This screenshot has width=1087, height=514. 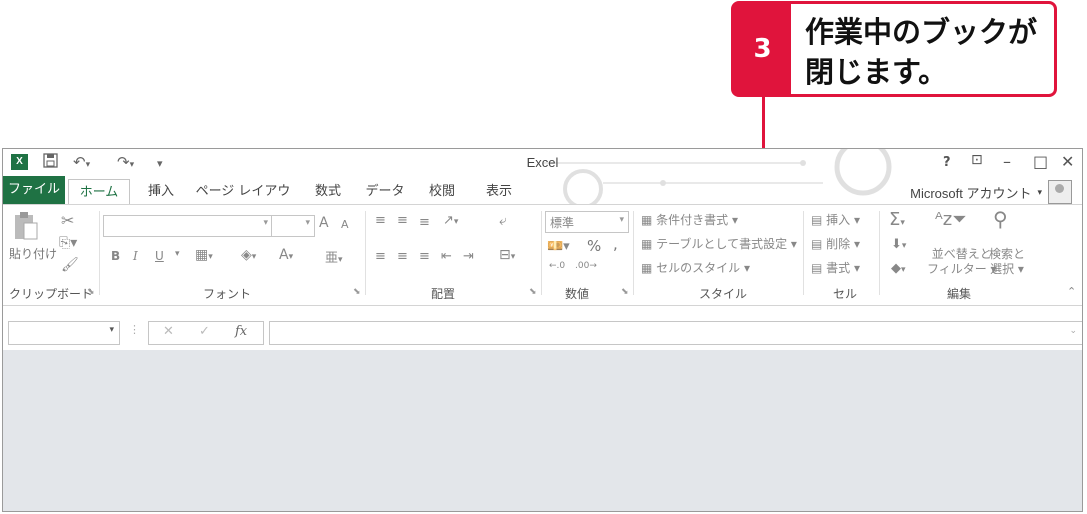 What do you see at coordinates (587, 222) in the screenshot?
I see `number-format-dropdown: 標準 ▾` at bounding box center [587, 222].